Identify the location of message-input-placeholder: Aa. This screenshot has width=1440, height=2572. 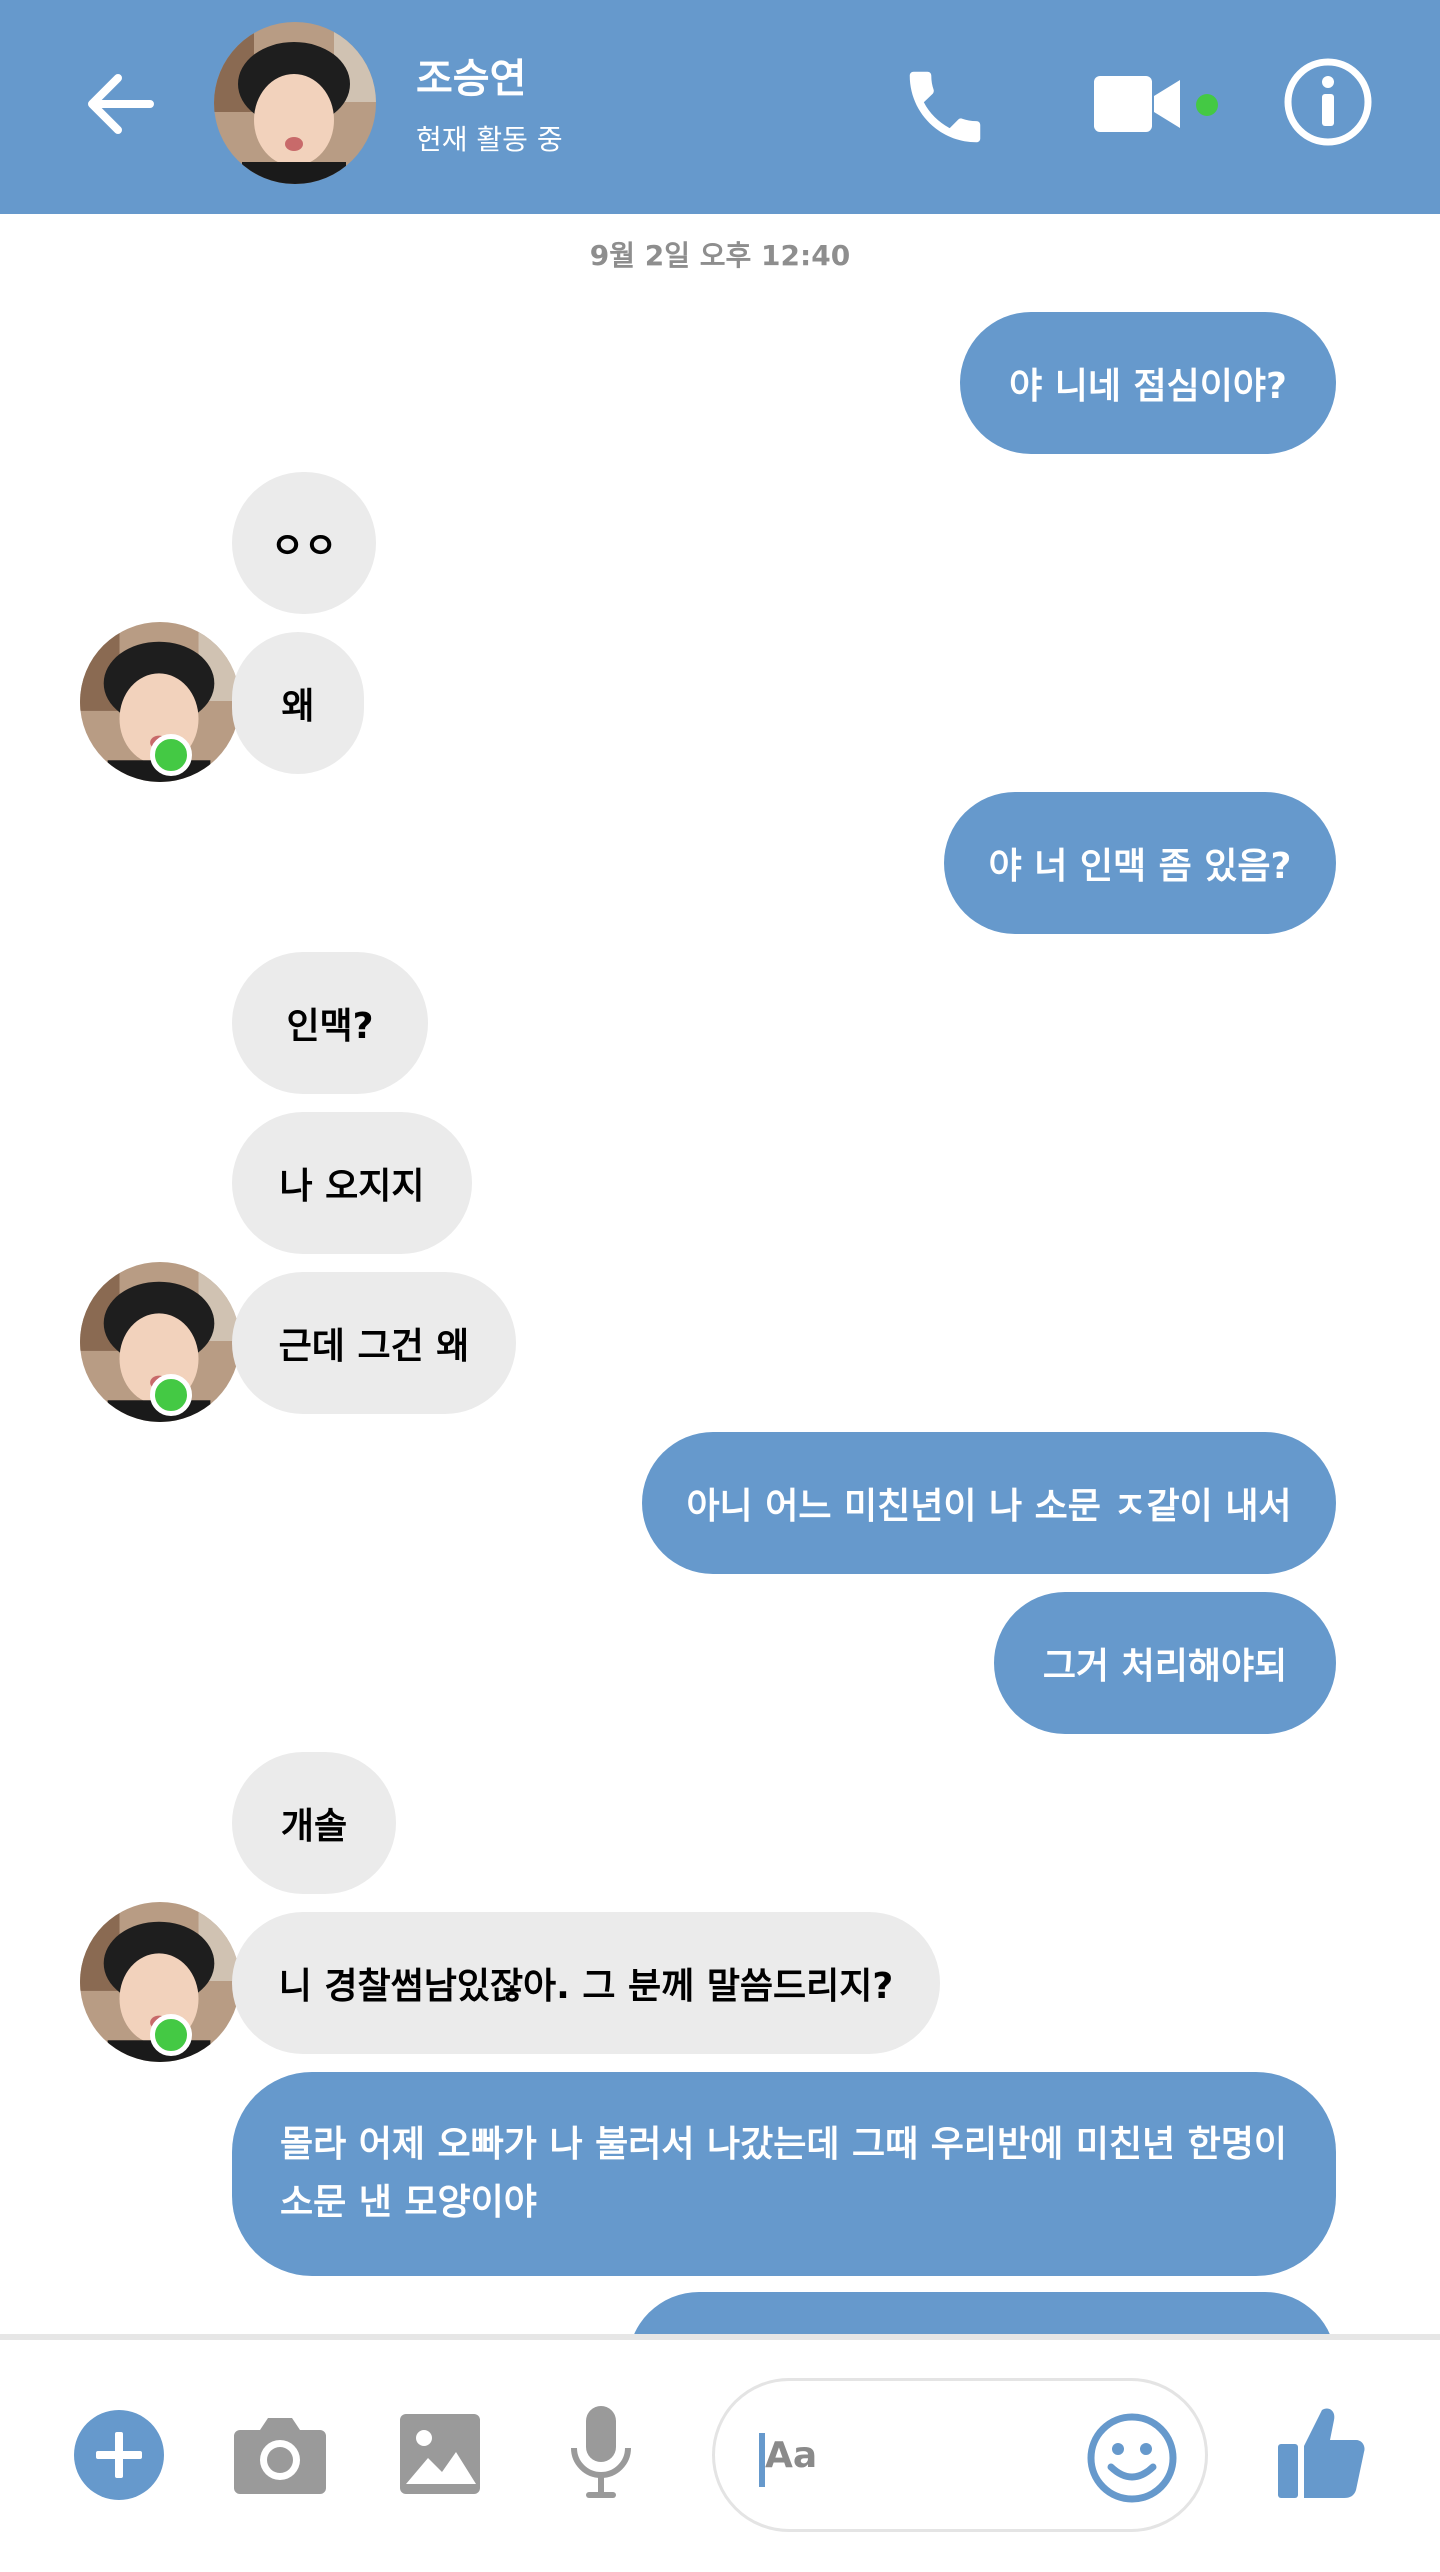
(791, 2455).